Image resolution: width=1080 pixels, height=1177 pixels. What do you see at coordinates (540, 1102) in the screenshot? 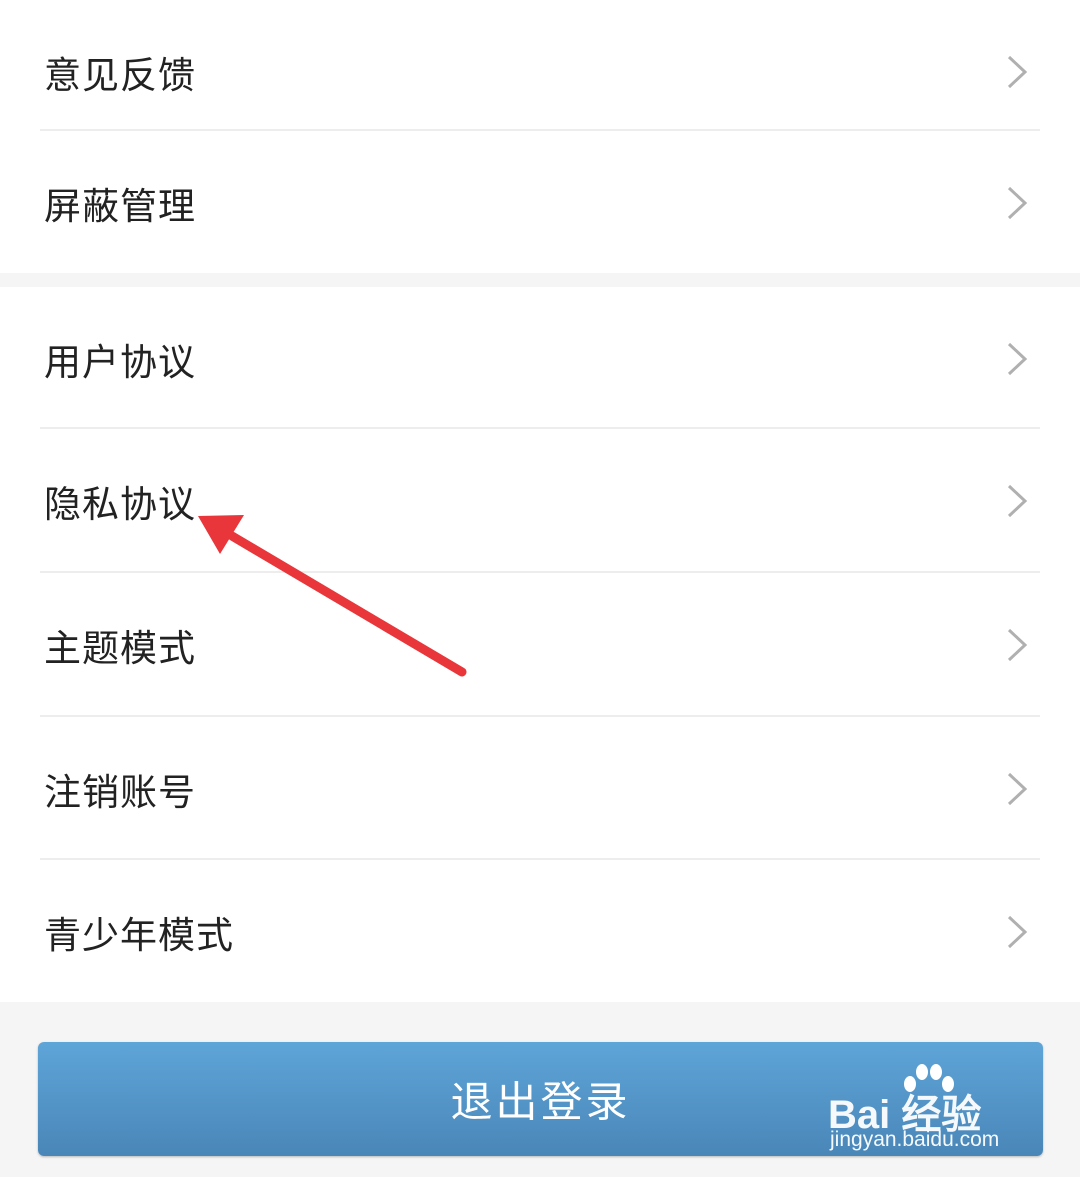
I see `logout-button-label: 退出登录` at bounding box center [540, 1102].